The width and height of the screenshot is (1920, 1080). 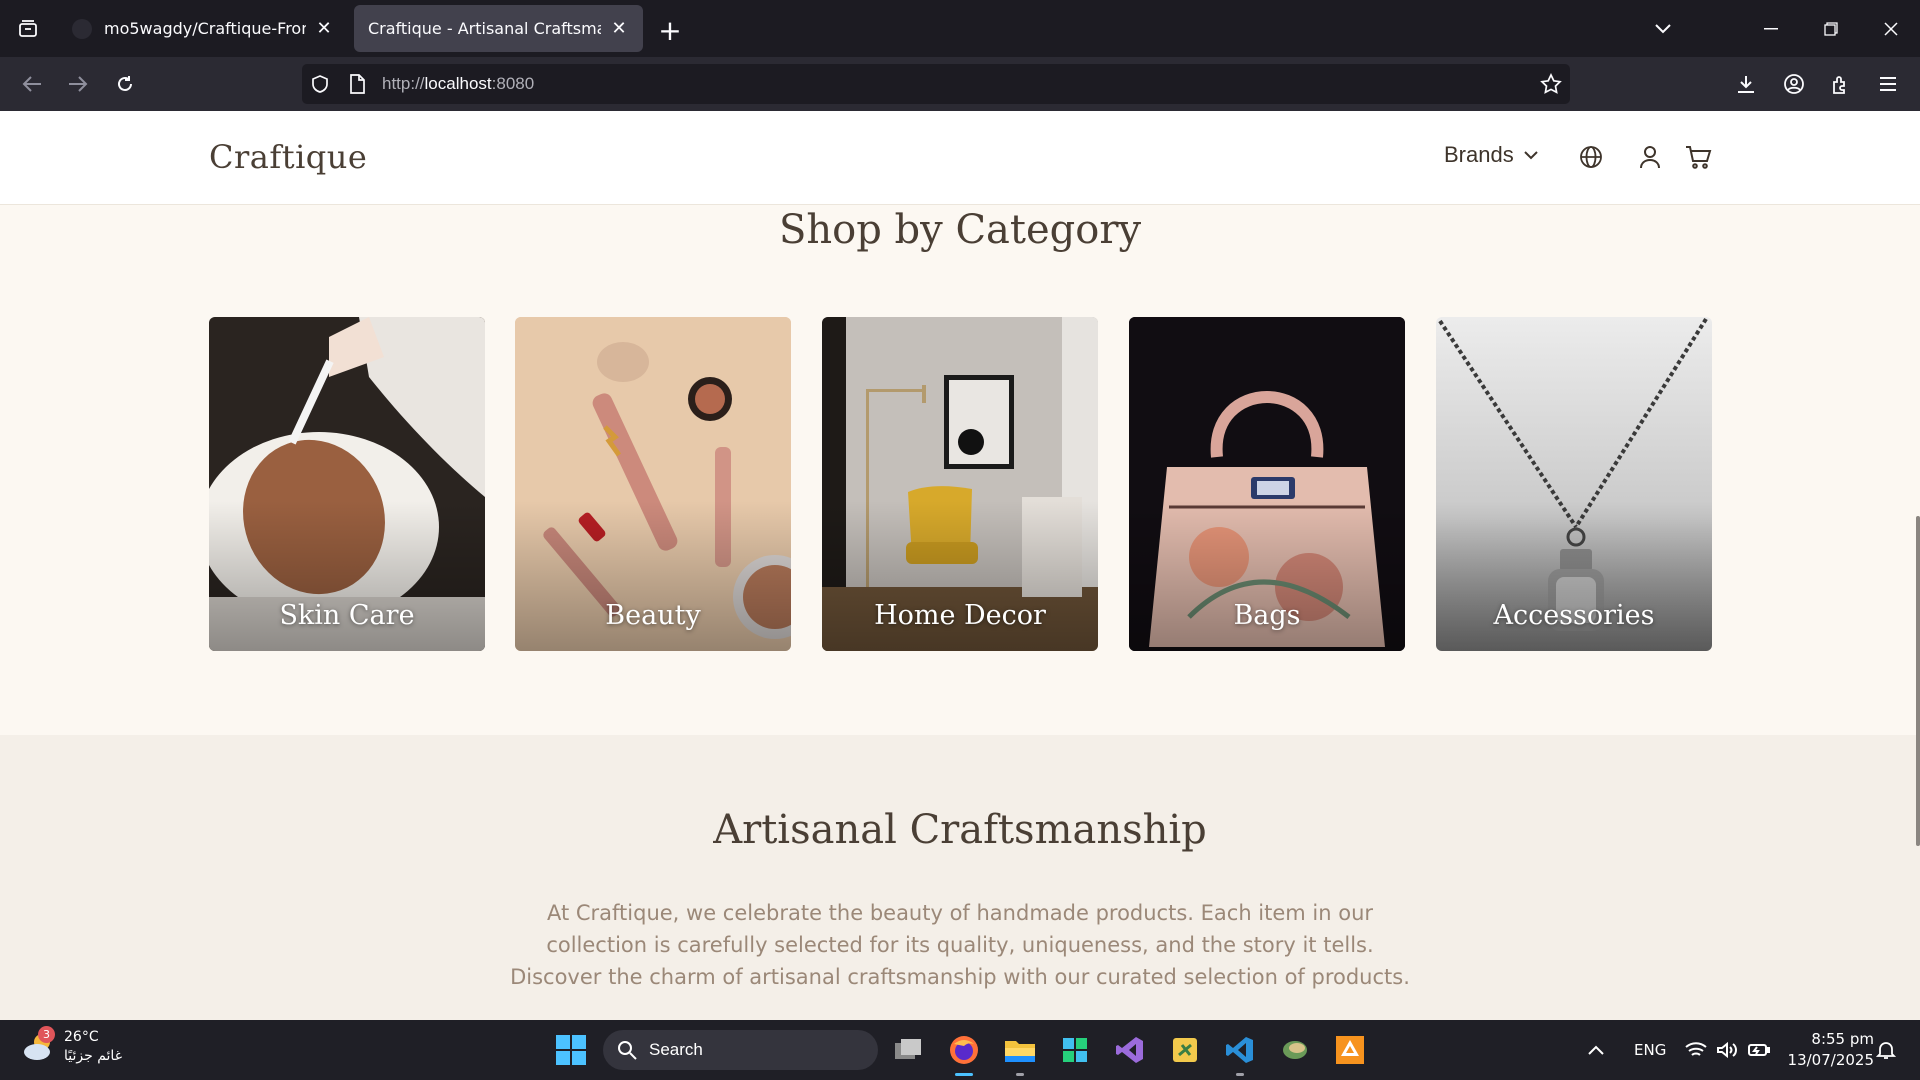 What do you see at coordinates (740, 1050) in the screenshot?
I see `taskbar-search: Search` at bounding box center [740, 1050].